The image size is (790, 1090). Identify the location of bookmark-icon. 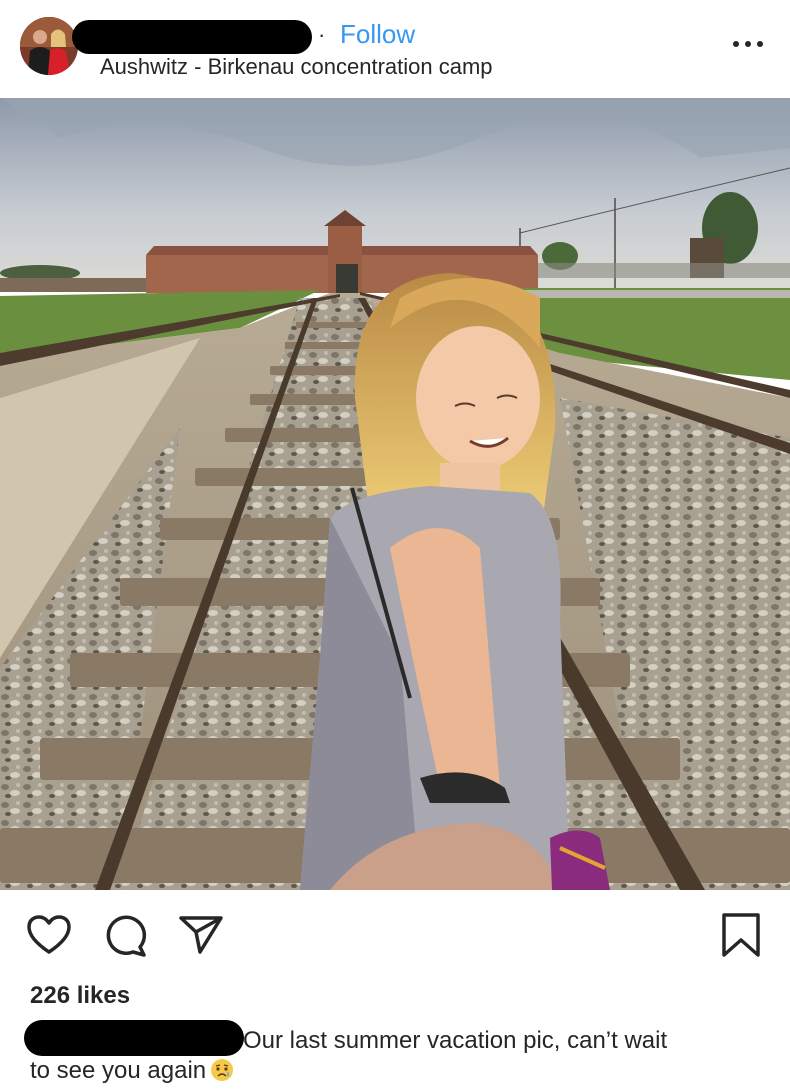
(741, 935).